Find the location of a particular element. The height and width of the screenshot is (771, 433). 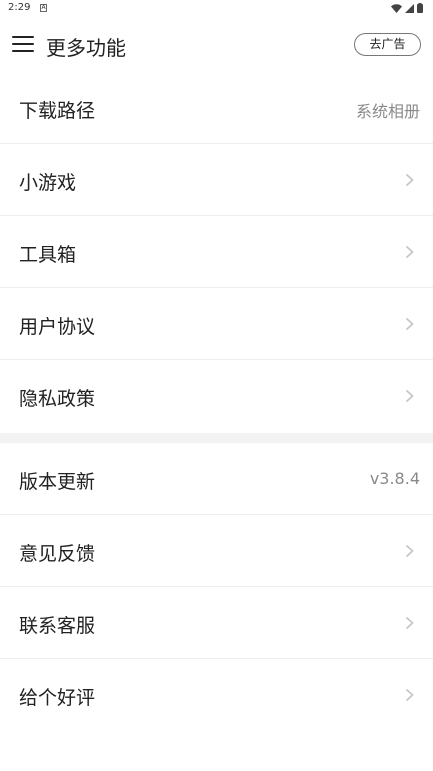

status-icons is located at coordinates (407, 8).